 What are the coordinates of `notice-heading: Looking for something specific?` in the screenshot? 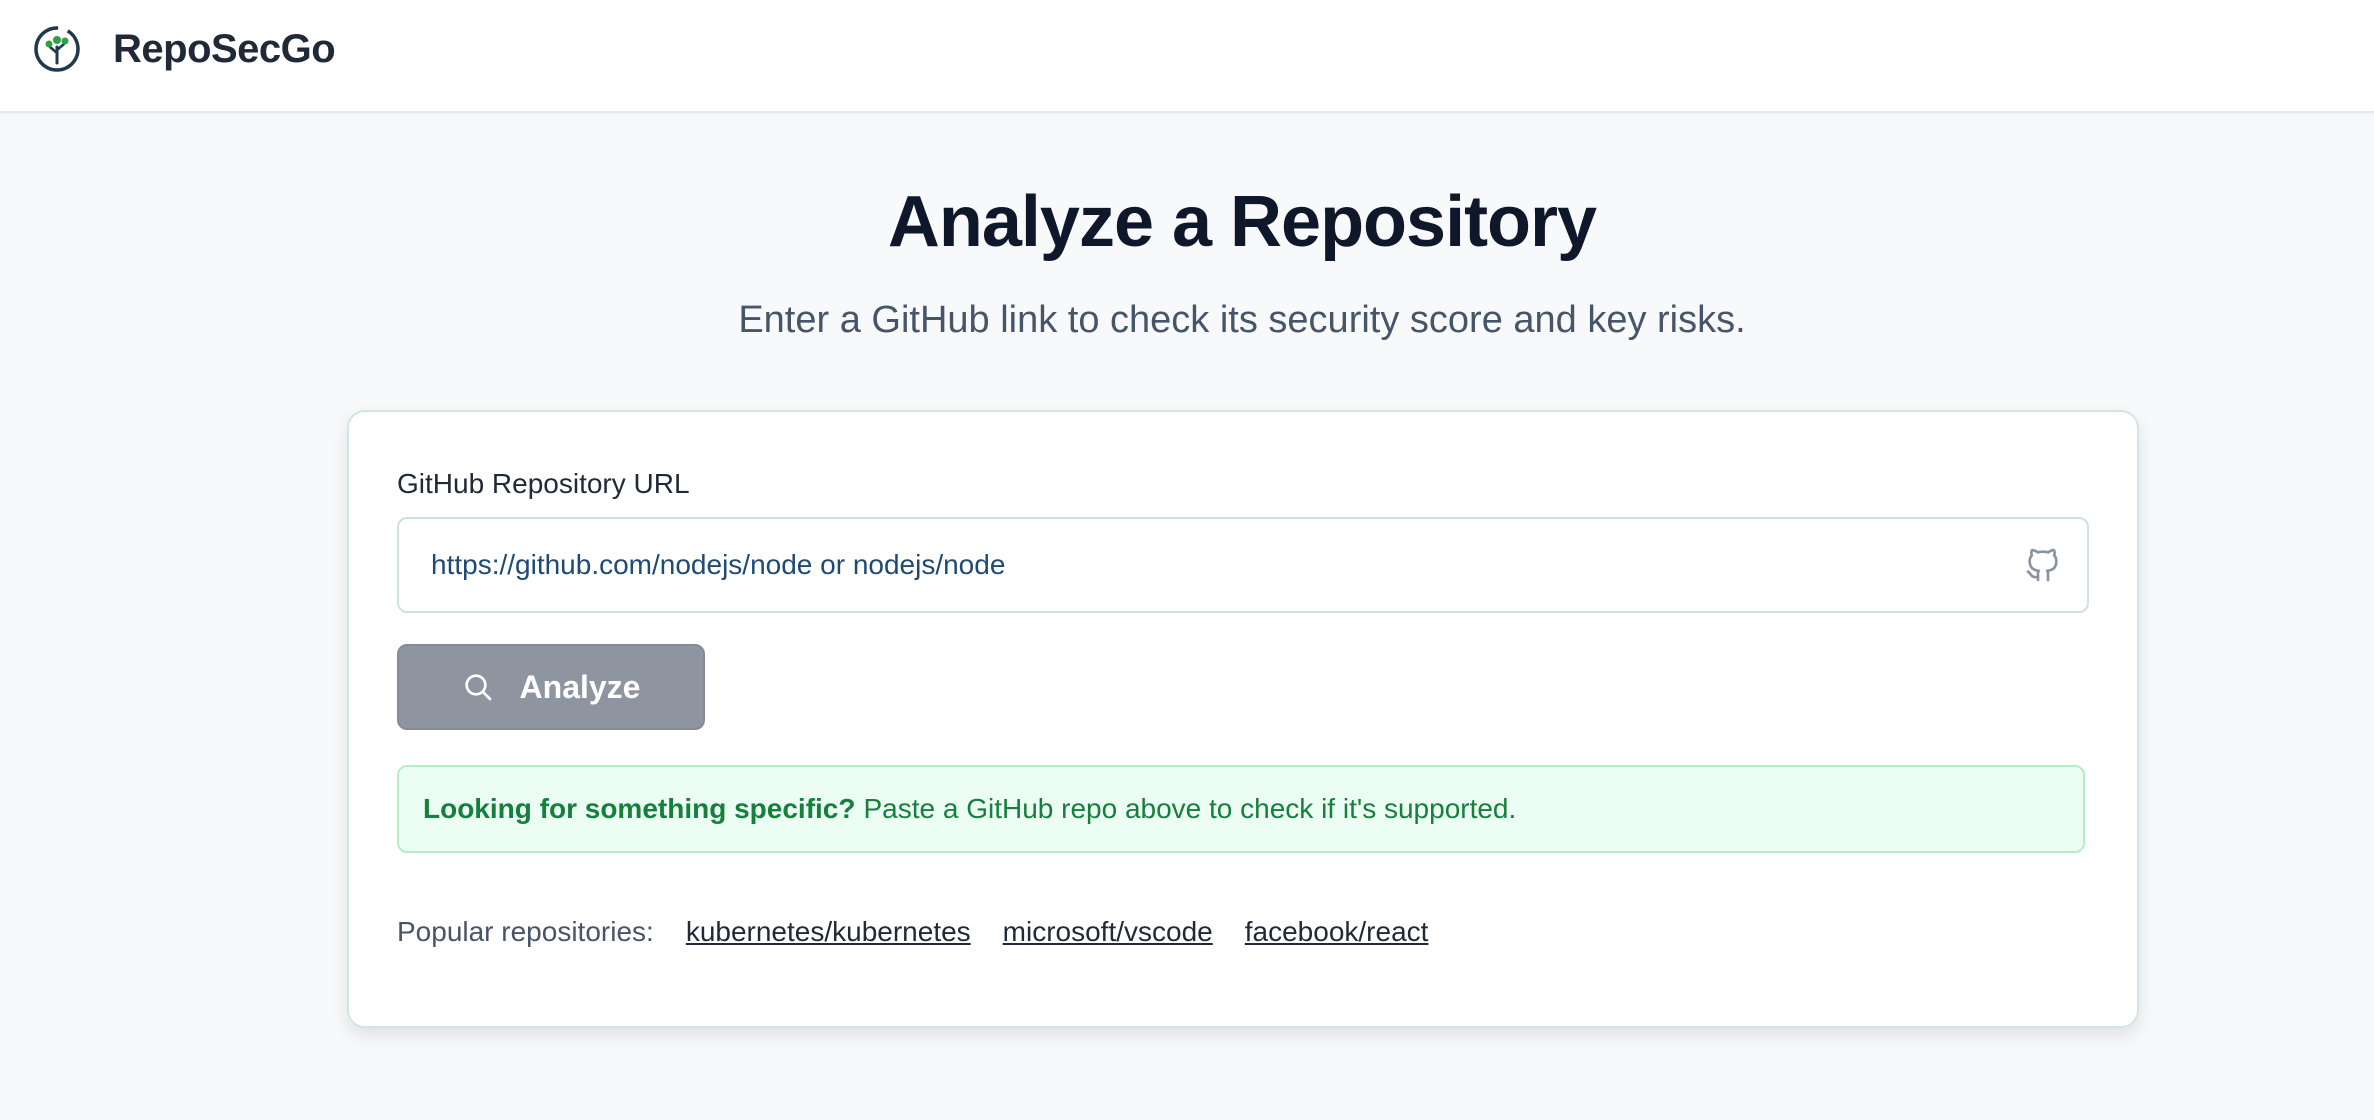 It's located at (639, 808).